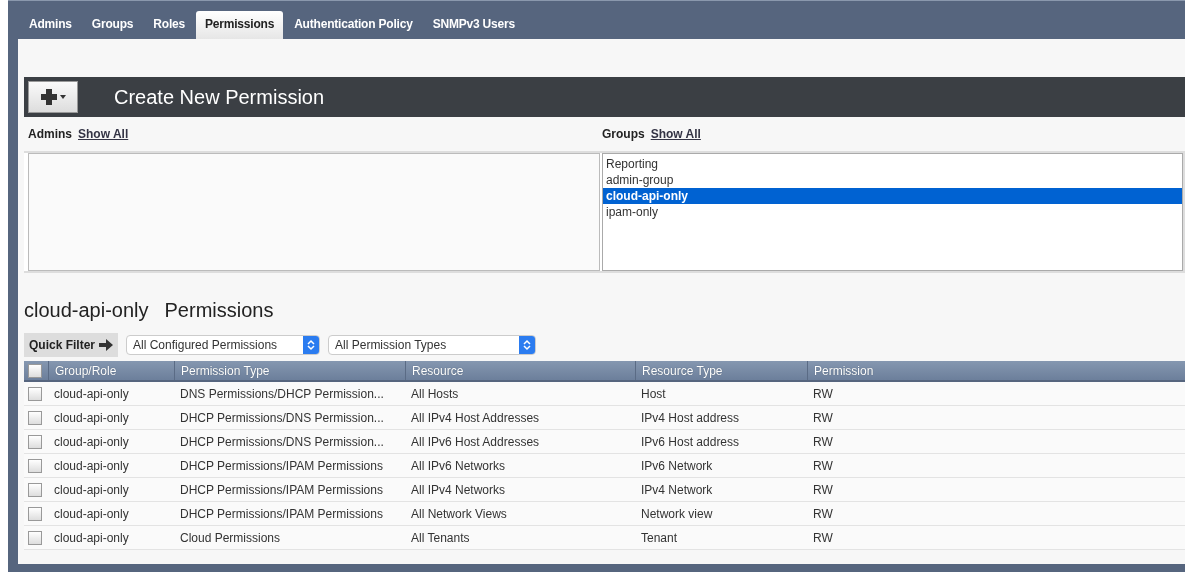  Describe the element at coordinates (50, 134) in the screenshot. I see `field-label: Admins` at that location.